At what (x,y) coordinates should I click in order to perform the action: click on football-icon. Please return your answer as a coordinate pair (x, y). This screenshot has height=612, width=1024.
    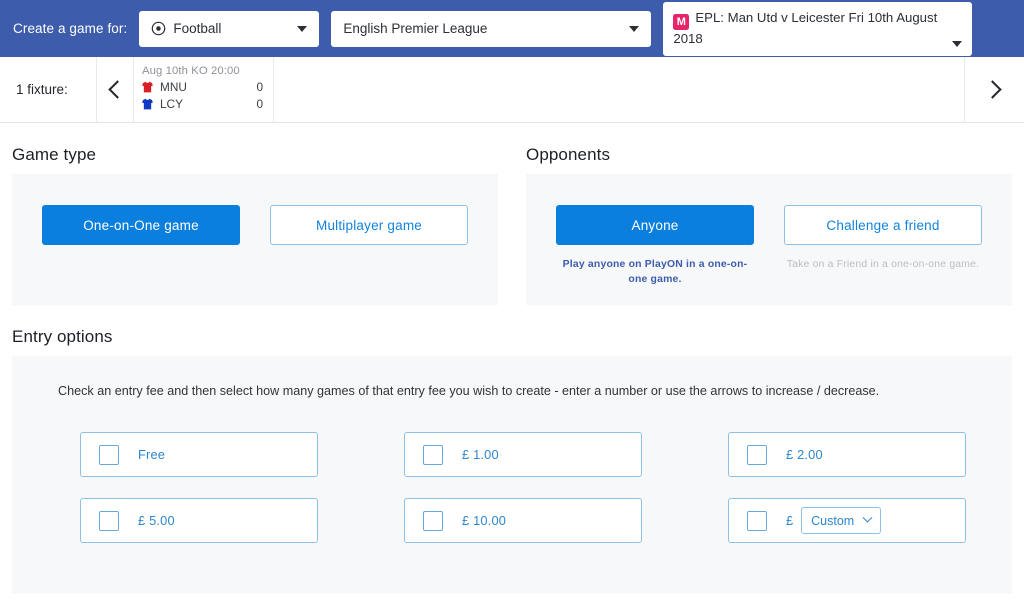
    Looking at the image, I should click on (159, 28).